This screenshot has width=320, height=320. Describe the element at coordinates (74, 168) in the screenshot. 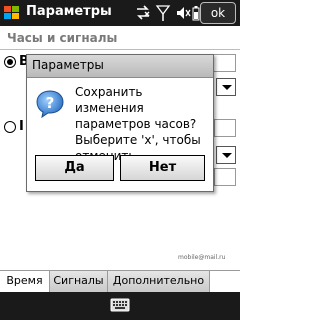

I see `yes-button: Да` at that location.